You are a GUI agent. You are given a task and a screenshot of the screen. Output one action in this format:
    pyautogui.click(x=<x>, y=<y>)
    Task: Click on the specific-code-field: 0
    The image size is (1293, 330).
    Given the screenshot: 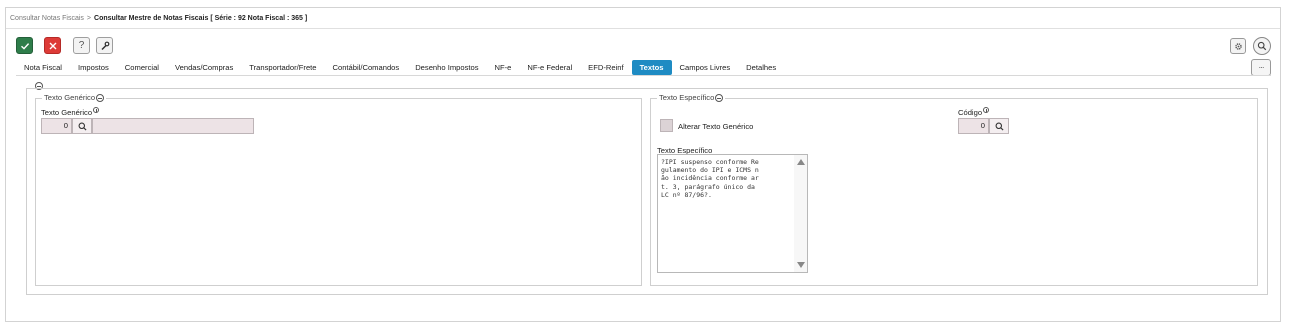 What is the action you would take?
    pyautogui.click(x=973, y=126)
    